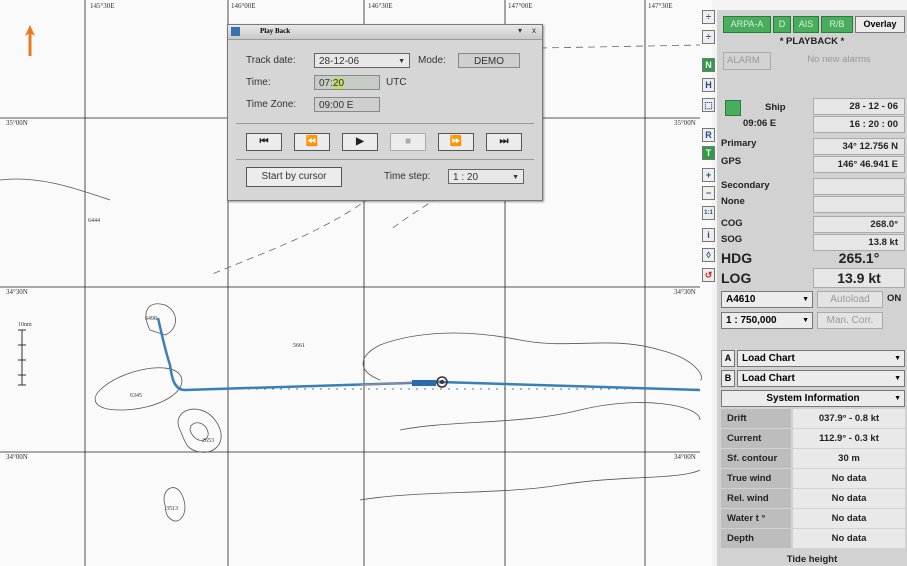 The image size is (907, 566). Describe the element at coordinates (432, 60) in the screenshot. I see `mode-label: Mode:` at that location.